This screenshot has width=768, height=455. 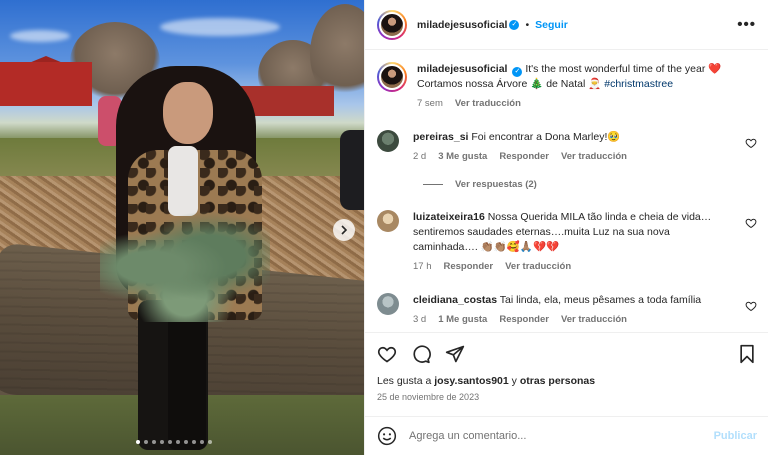 I want to click on view-replies-label: Ver respuestas (2), so click(x=496, y=184).